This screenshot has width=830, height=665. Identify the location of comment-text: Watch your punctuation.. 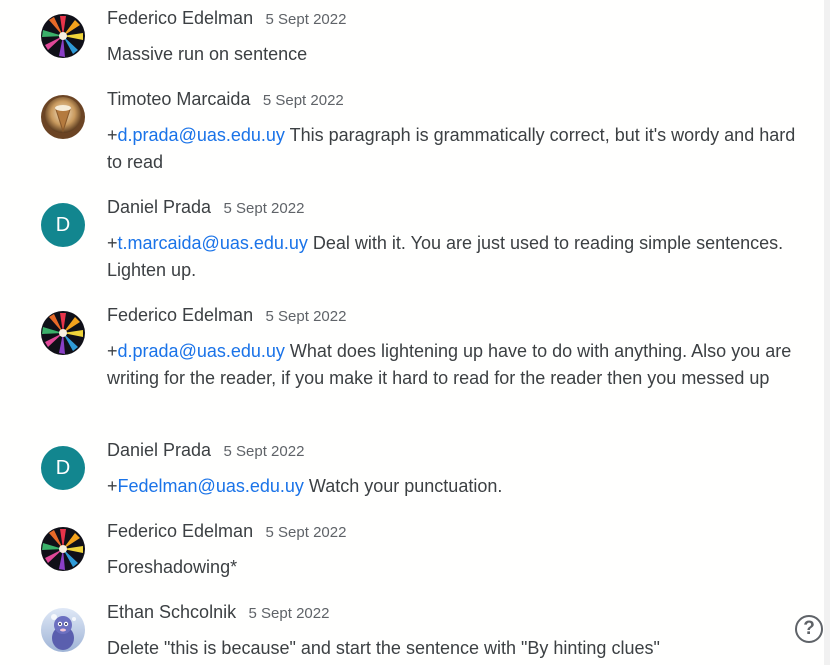
(403, 486).